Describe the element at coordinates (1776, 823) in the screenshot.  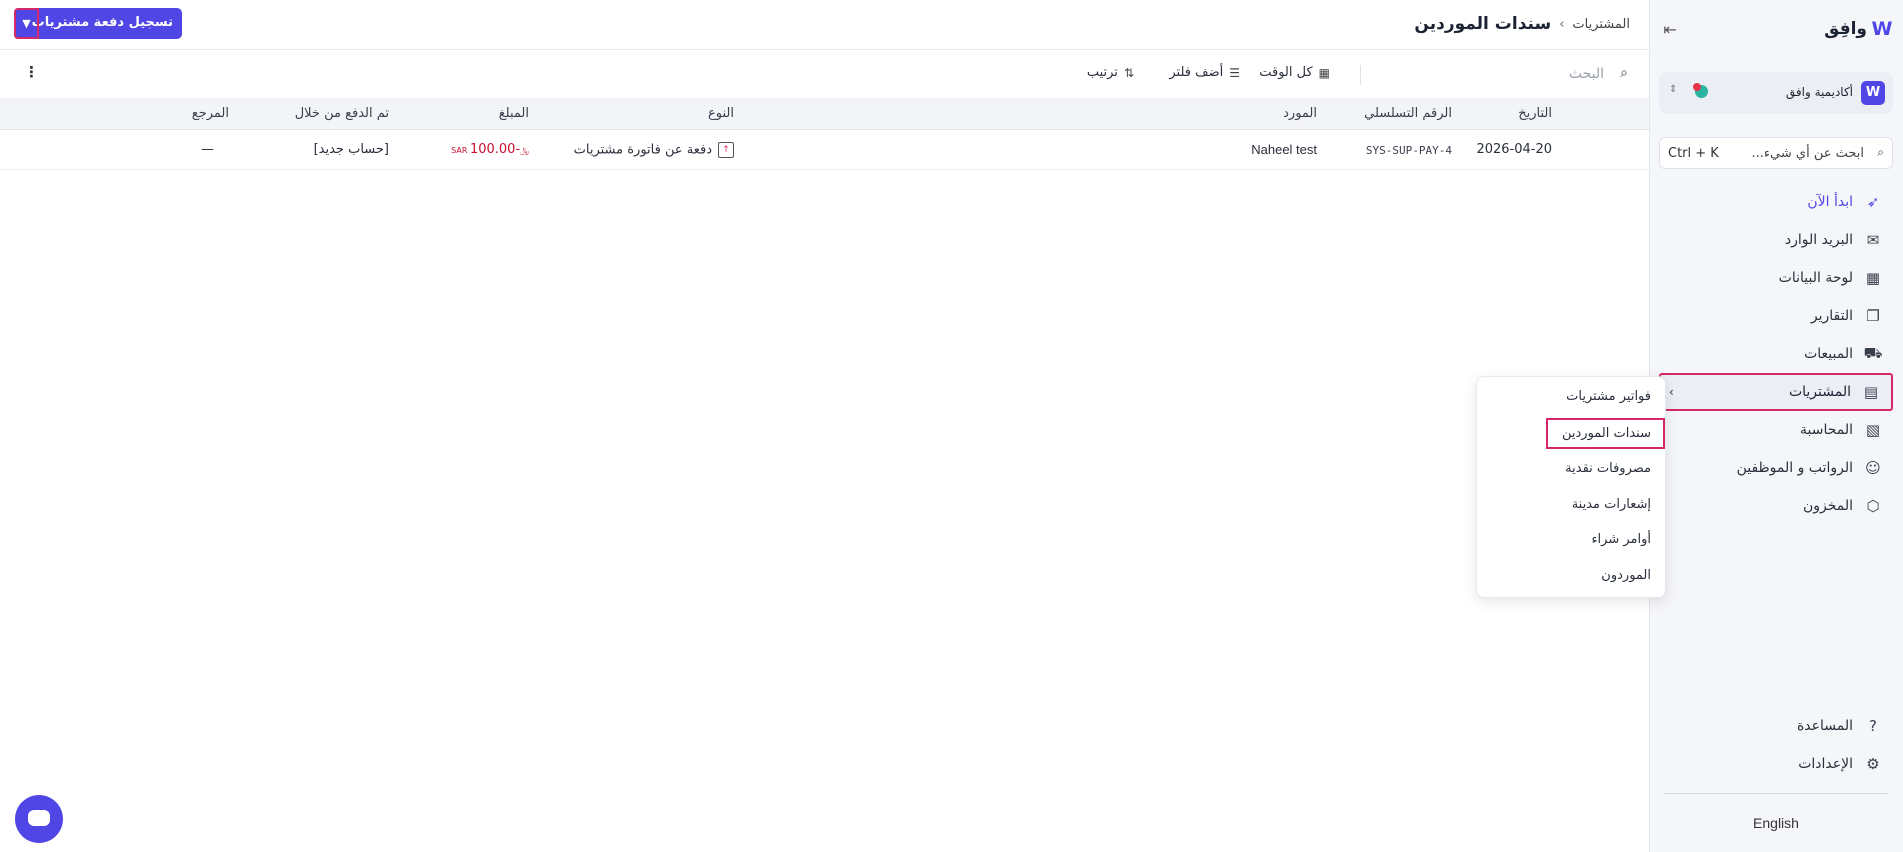
I see `language-switch: English` at that location.